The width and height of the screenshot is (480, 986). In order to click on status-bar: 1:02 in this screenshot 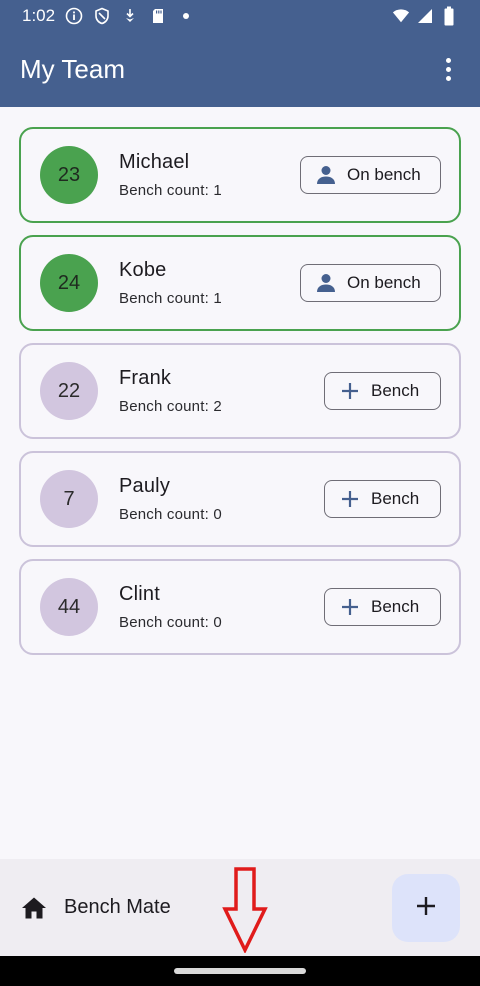, I will do `click(240, 16)`.